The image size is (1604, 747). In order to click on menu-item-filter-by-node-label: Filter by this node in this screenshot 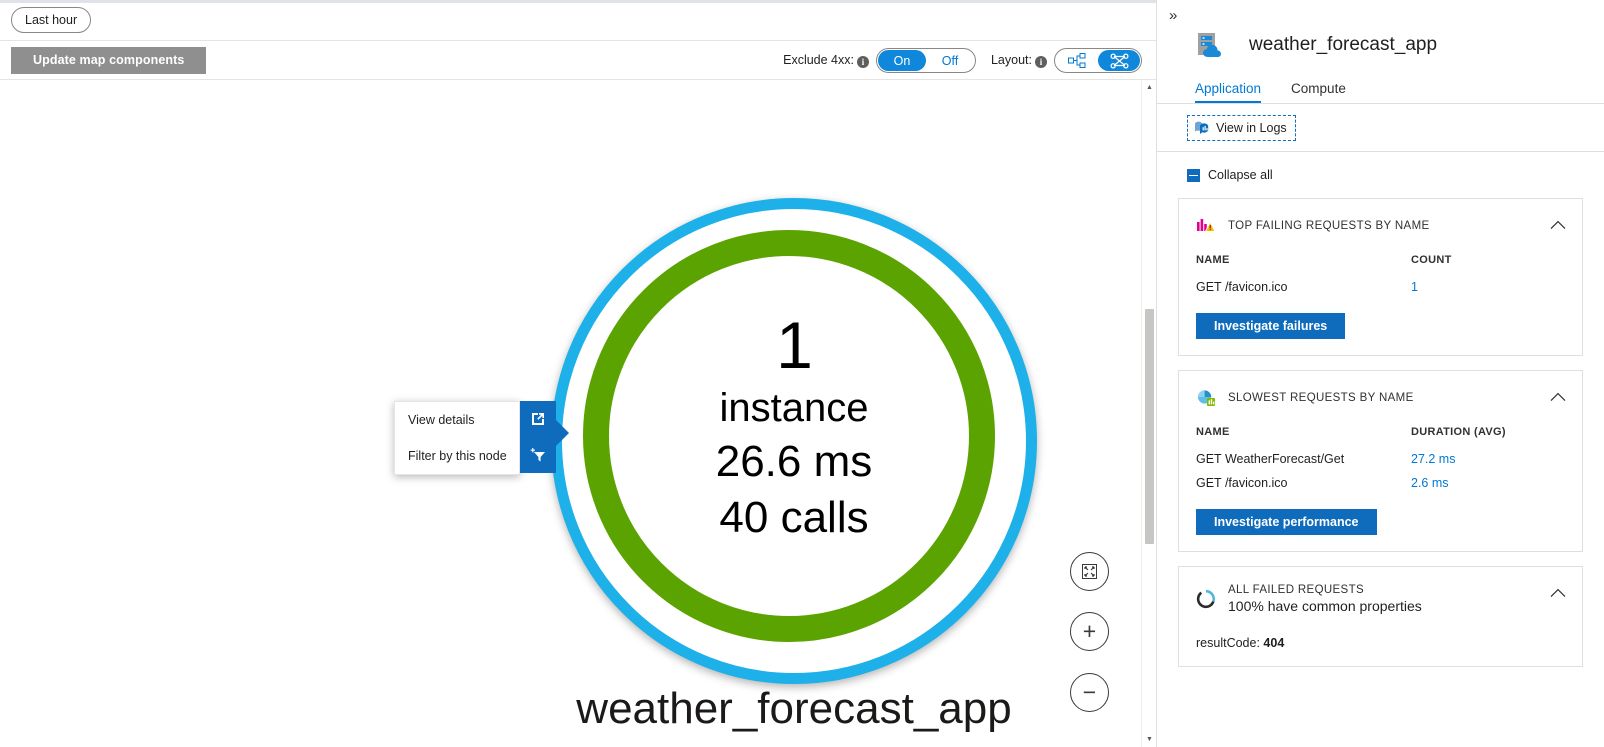, I will do `click(457, 456)`.